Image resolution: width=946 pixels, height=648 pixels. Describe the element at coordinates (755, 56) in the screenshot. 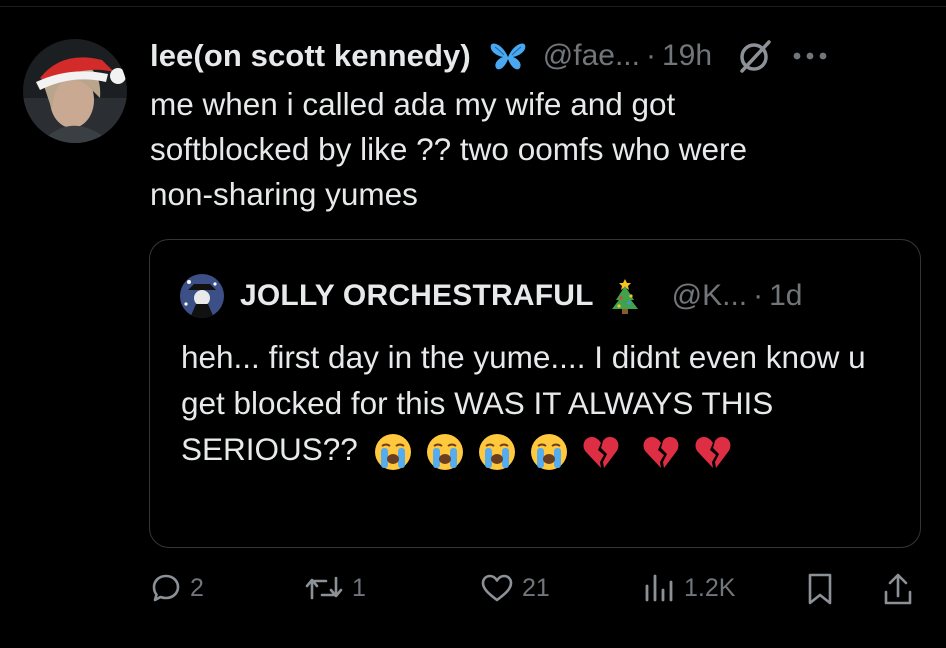

I see `grok-icon` at that location.